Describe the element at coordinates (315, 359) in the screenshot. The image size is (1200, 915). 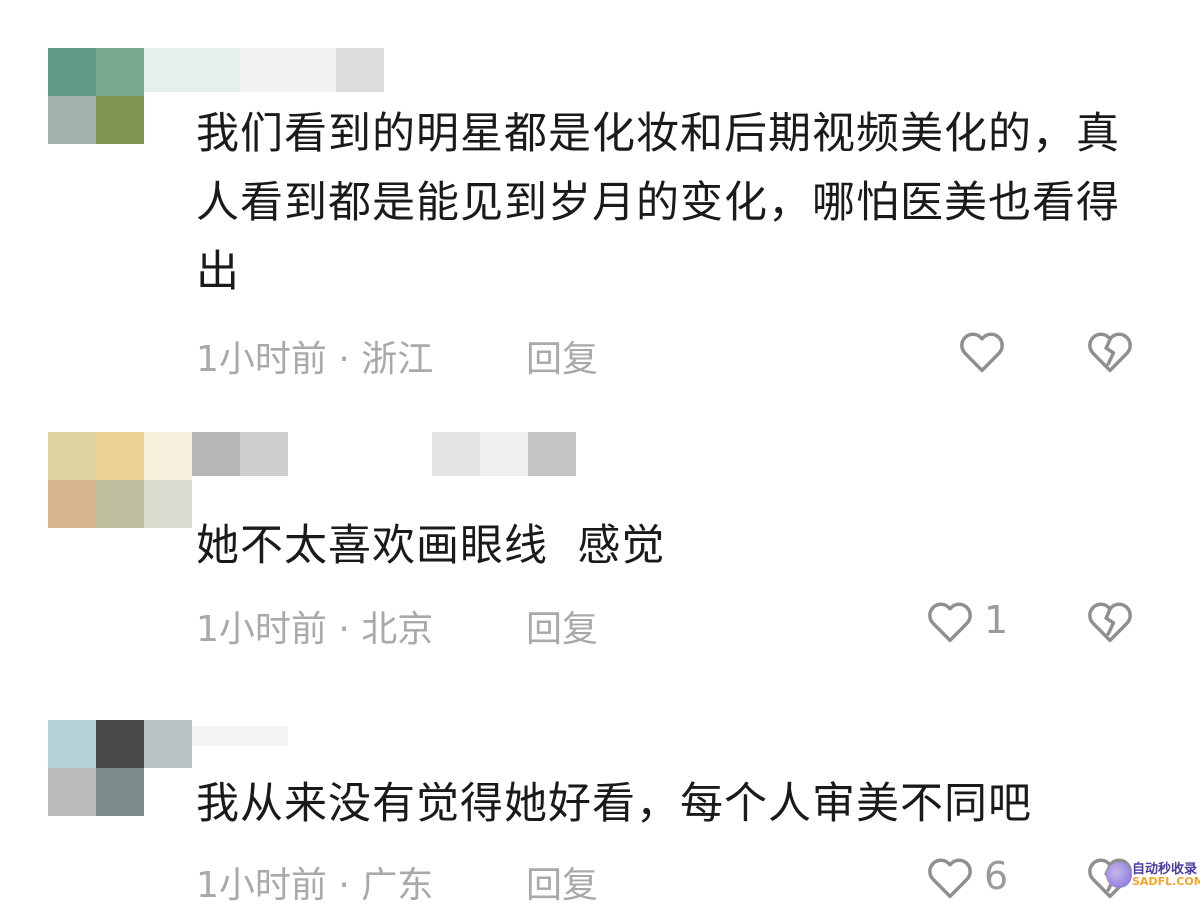
I see `time-location: 1小时前 · 浙江` at that location.